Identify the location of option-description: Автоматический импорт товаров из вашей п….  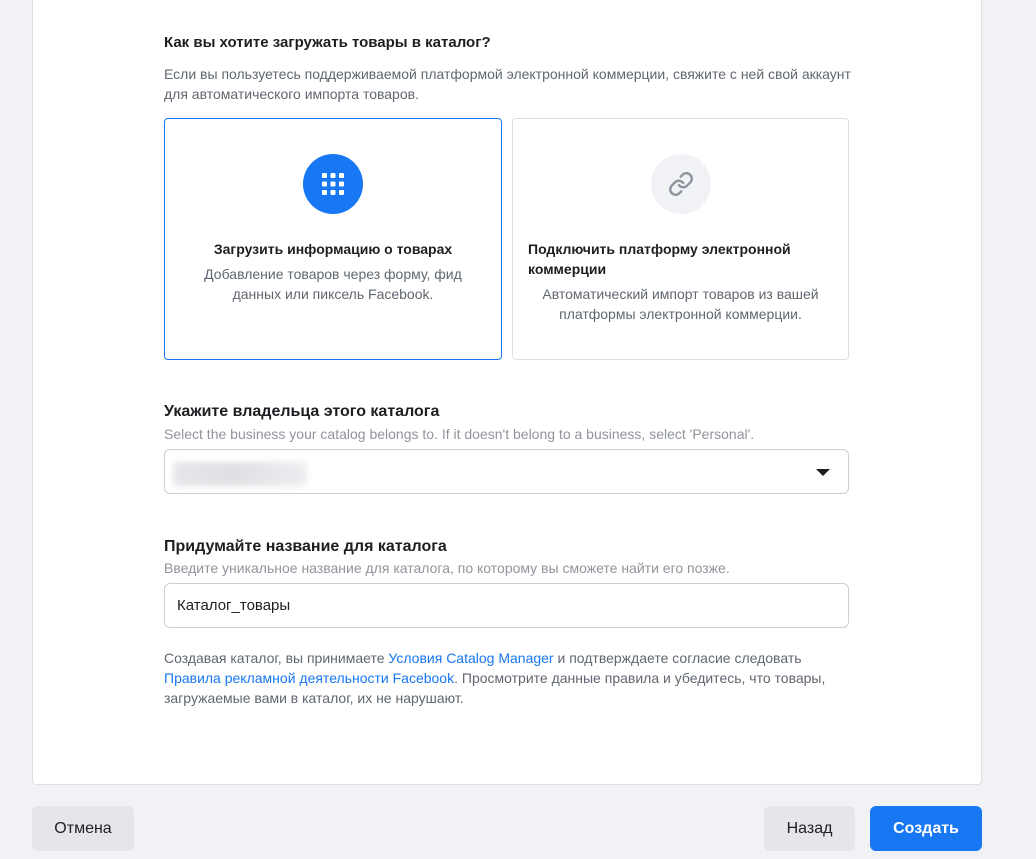
(680, 304).